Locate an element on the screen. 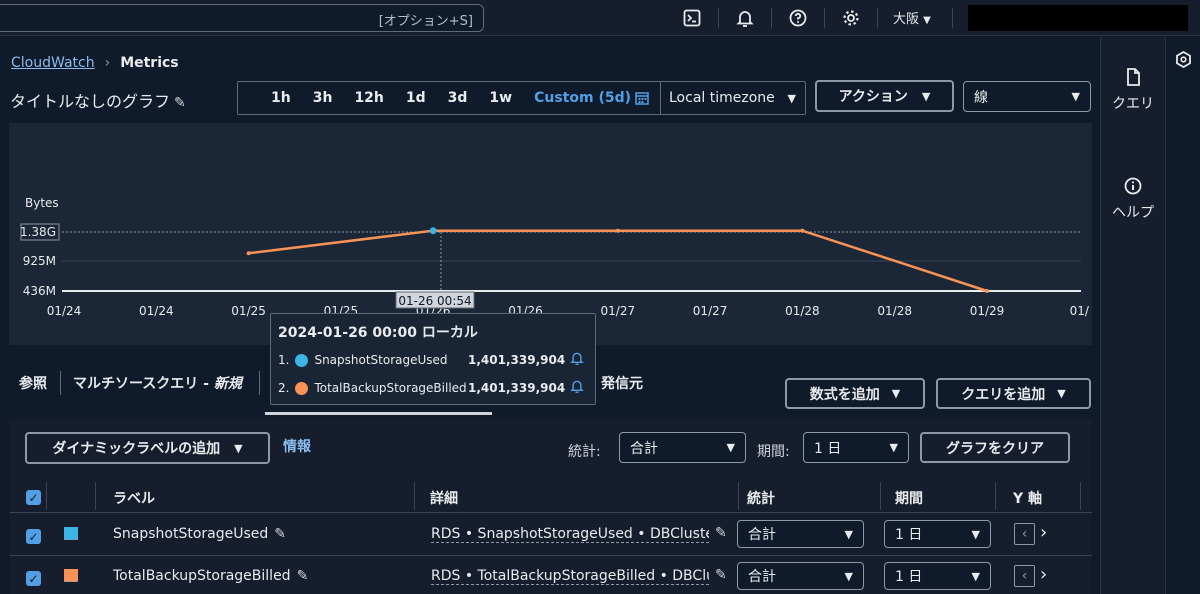 The height and width of the screenshot is (594, 1200). time-range-custom-label: Custom (5d) is located at coordinates (583, 98).